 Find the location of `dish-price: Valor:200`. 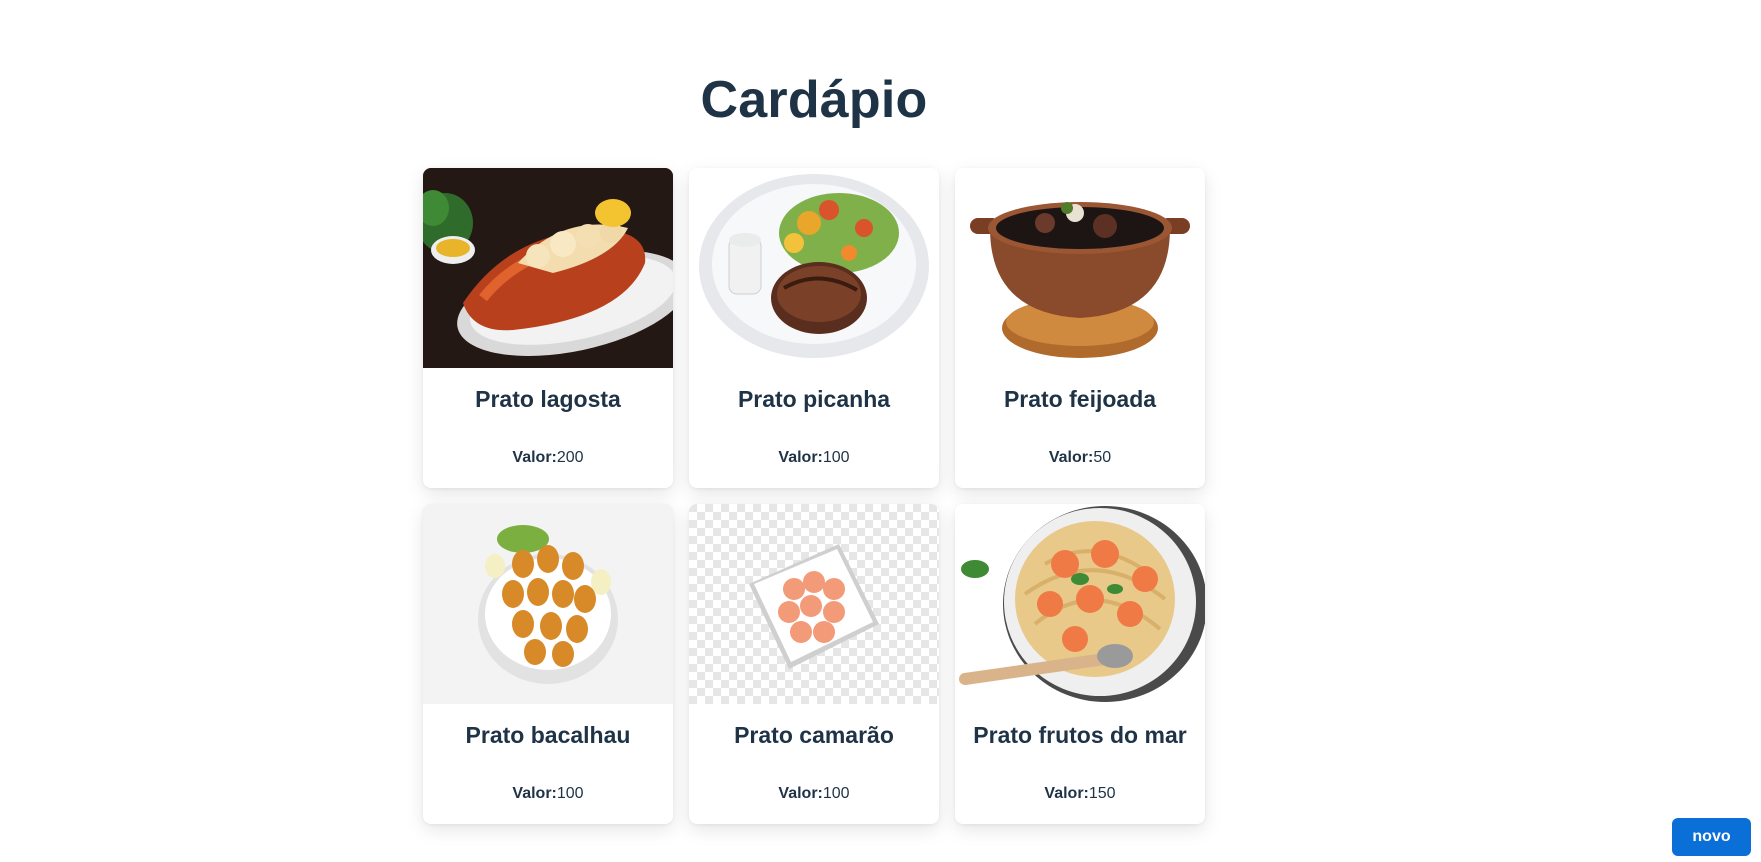

dish-price: Valor:200 is located at coordinates (548, 458).